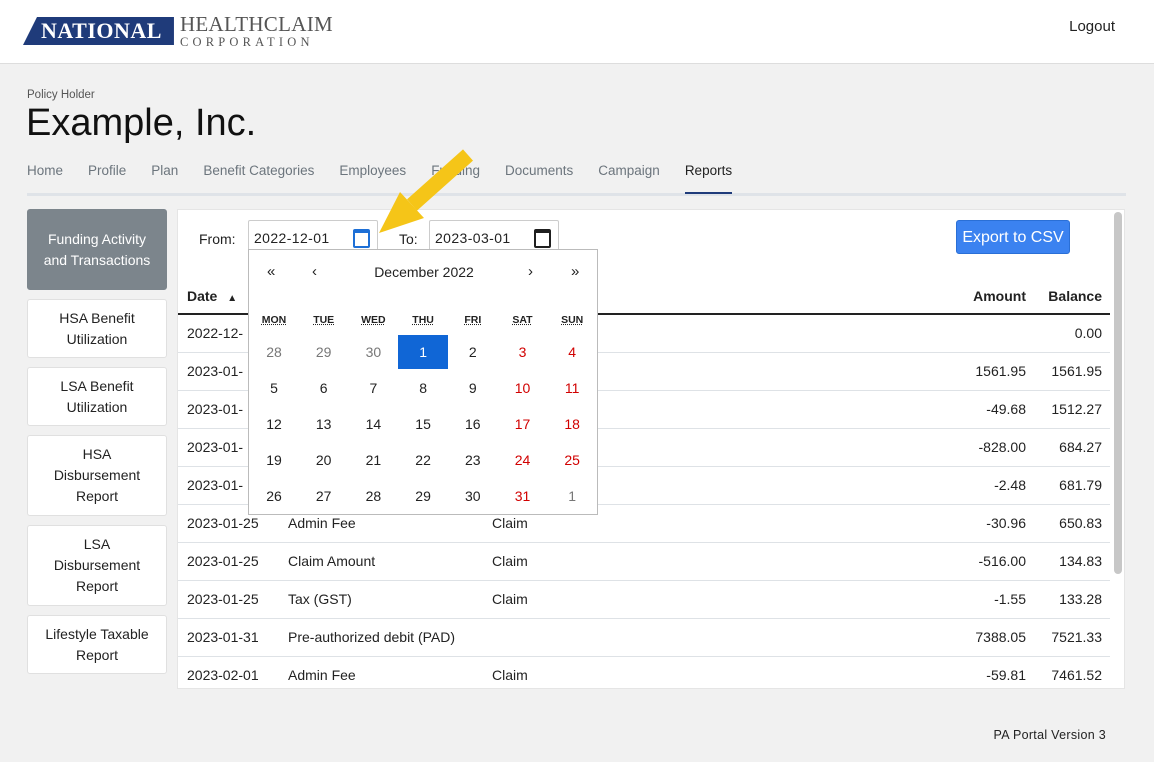  Describe the element at coordinates (572, 424) in the screenshot. I see `calendar-day: 18` at that location.